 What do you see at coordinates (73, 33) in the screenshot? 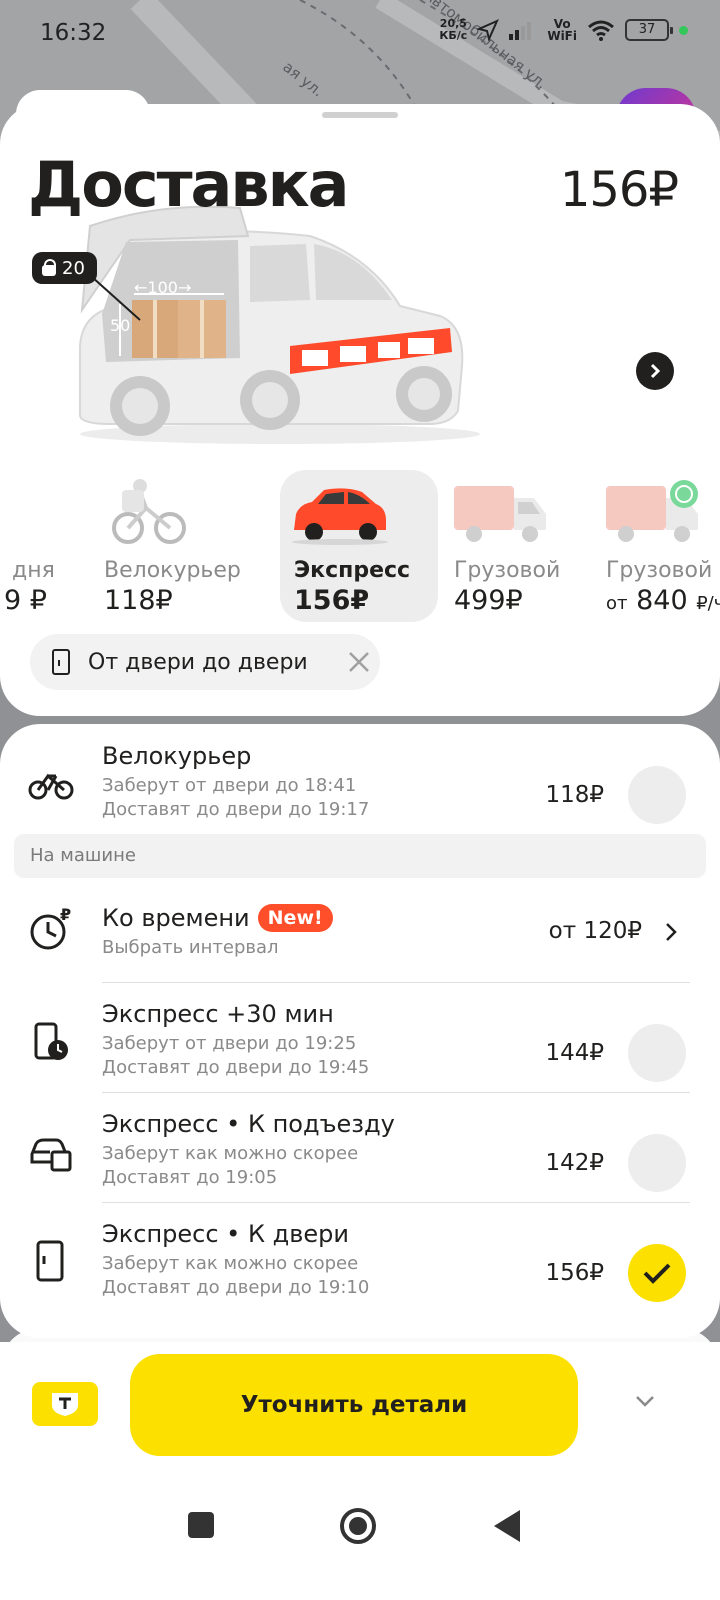
I see `status-time: 16:32` at bounding box center [73, 33].